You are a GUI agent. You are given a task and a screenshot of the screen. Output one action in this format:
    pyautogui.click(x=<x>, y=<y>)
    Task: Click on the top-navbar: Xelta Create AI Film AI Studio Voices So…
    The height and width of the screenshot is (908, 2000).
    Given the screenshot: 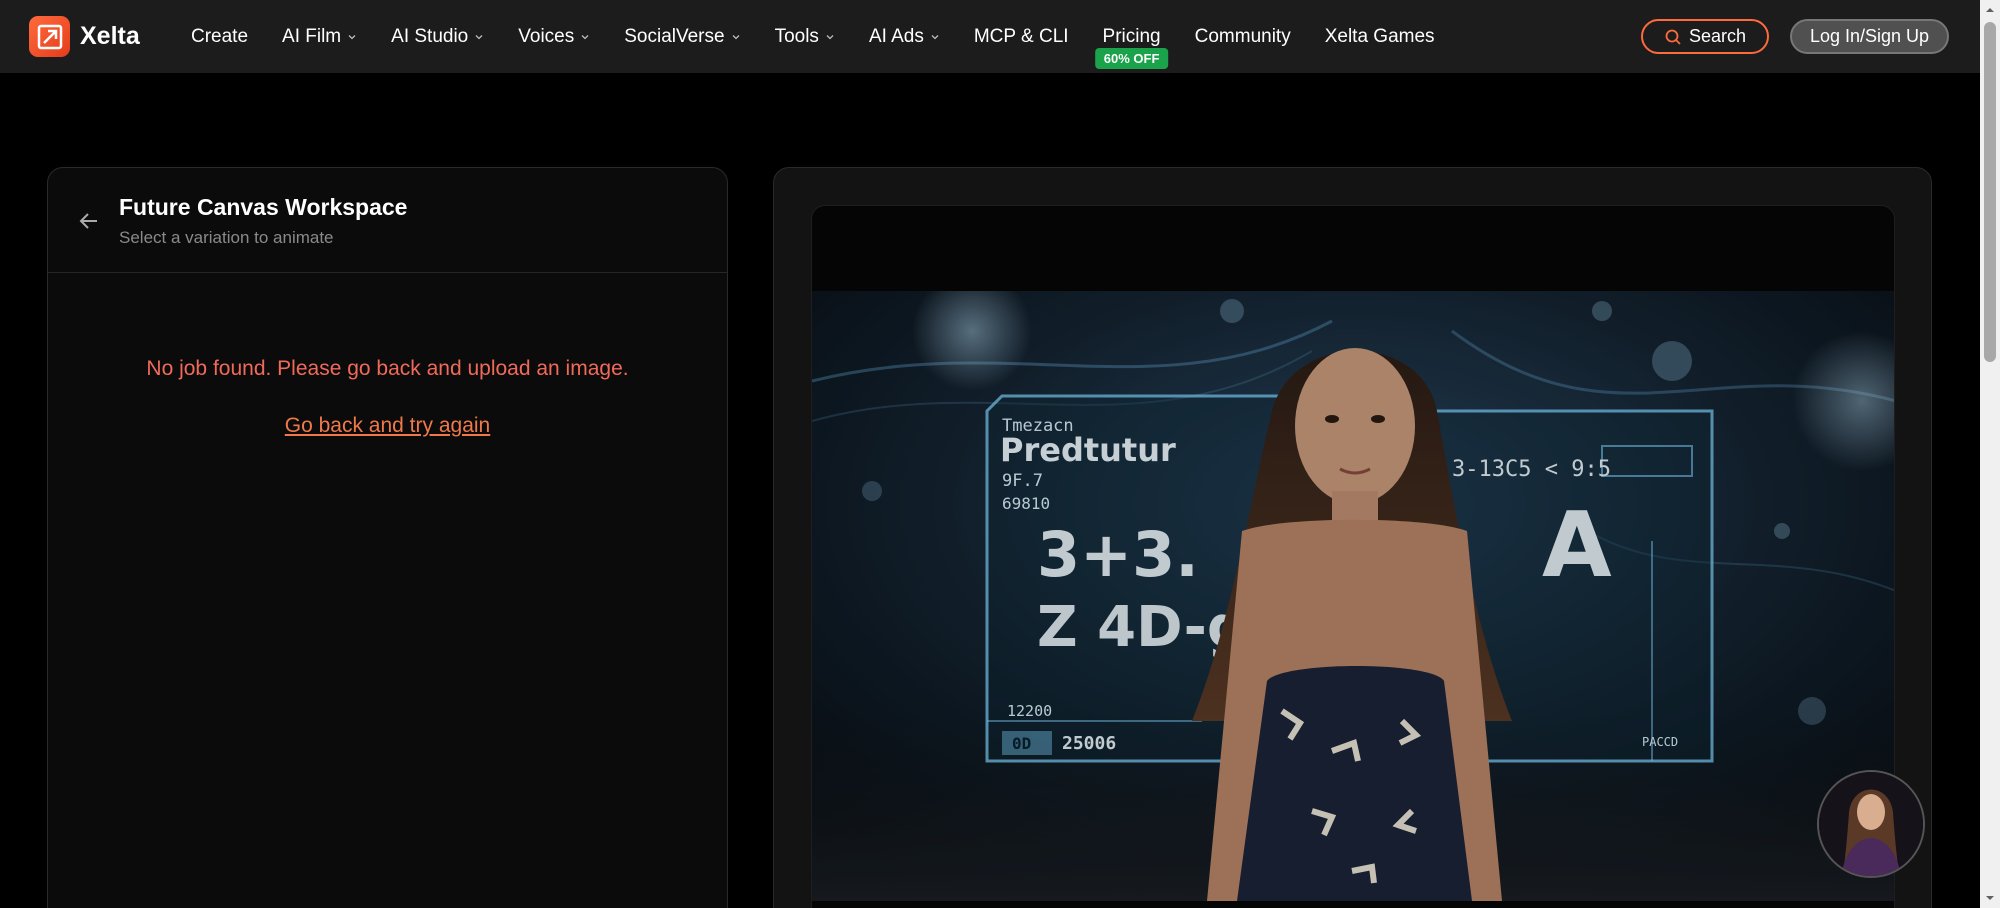 What is the action you would take?
    pyautogui.click(x=990, y=36)
    